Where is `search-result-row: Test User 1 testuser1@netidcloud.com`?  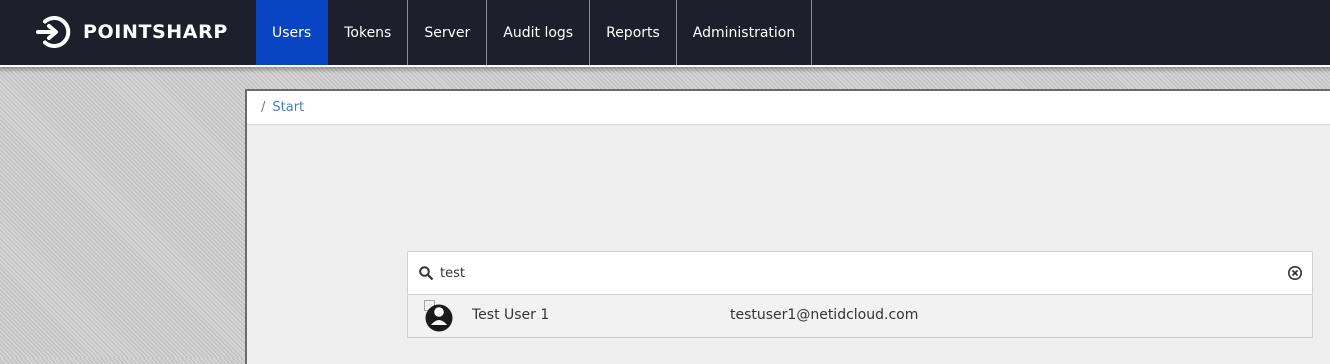 search-result-row: Test User 1 testuser1@netidcloud.com is located at coordinates (860, 316).